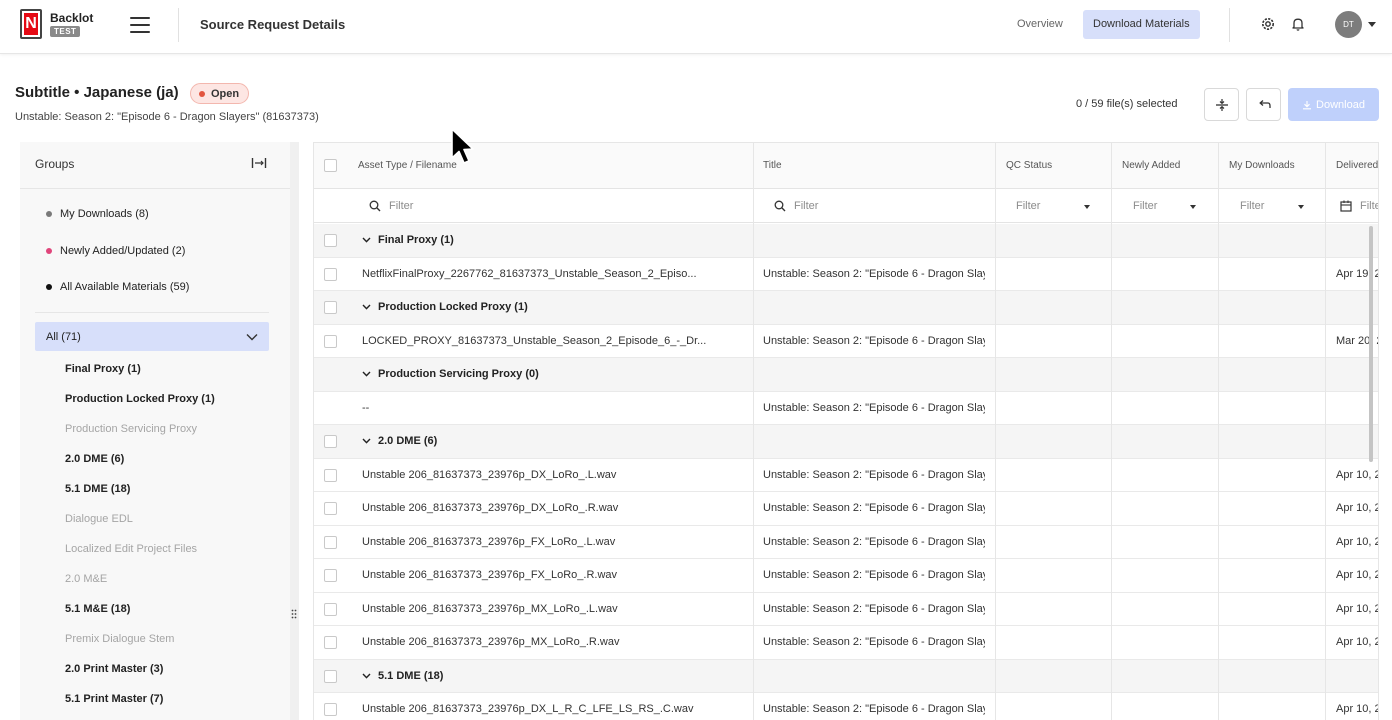 The height and width of the screenshot is (720, 1392). Describe the element at coordinates (94, 459) in the screenshot. I see `sidebar-group-item: 2.0 DME (6)` at that location.